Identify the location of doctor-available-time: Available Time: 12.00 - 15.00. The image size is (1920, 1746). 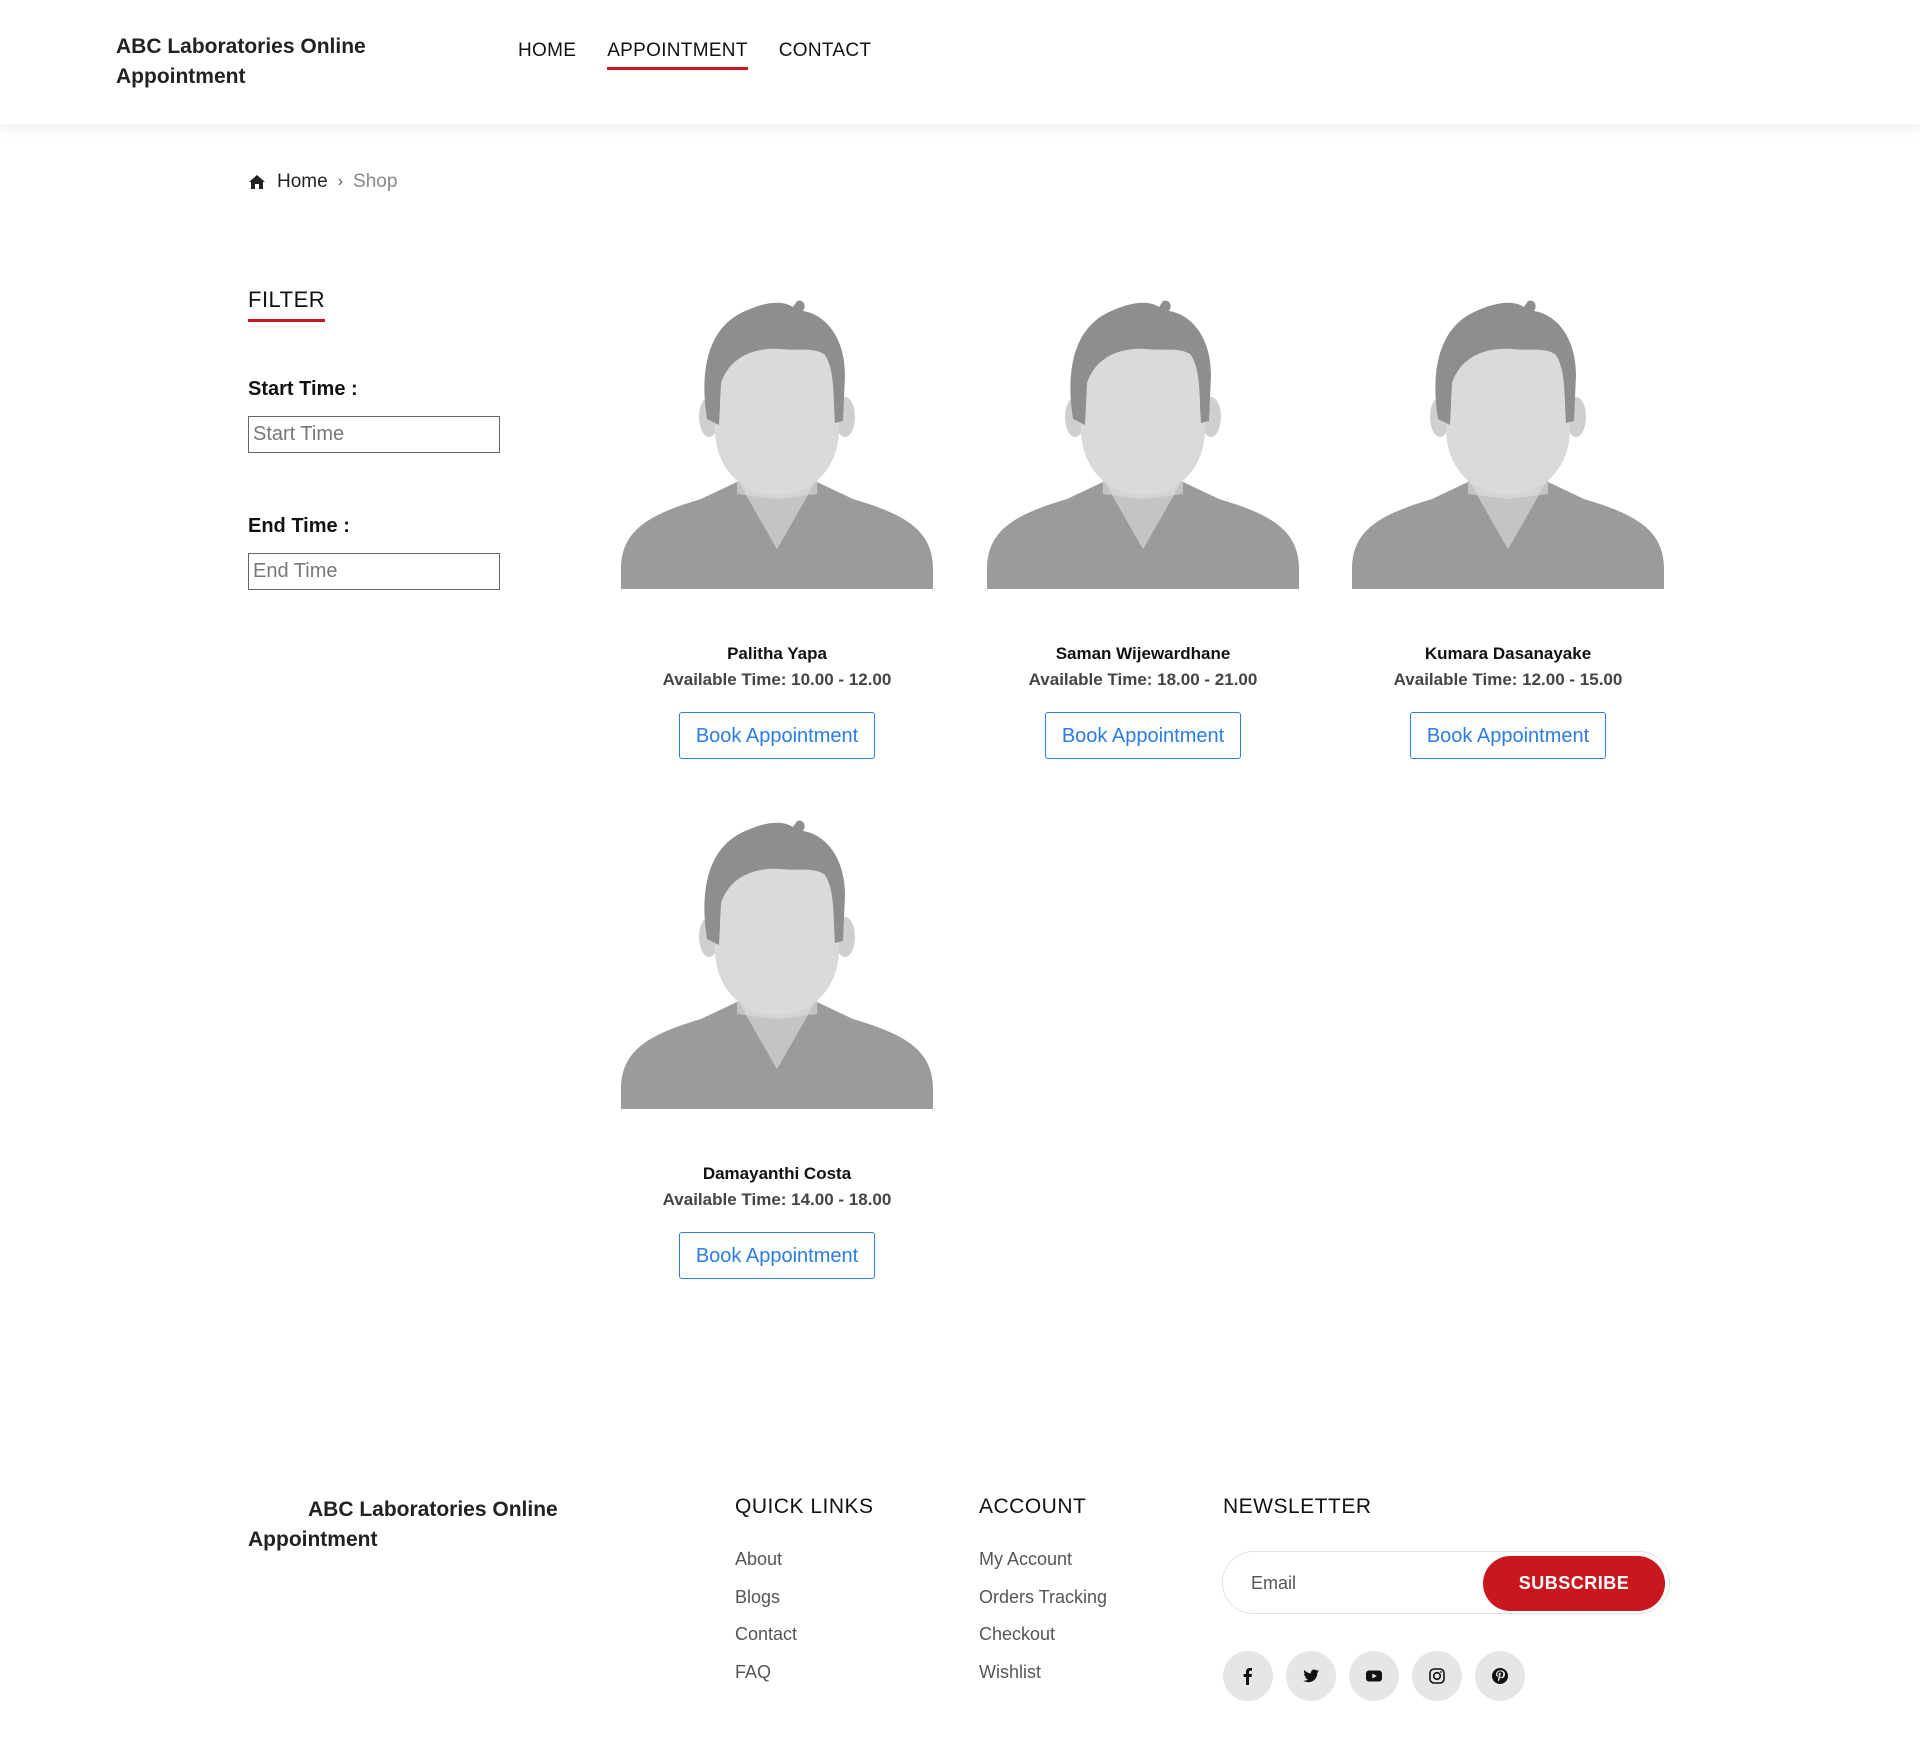
(1508, 679).